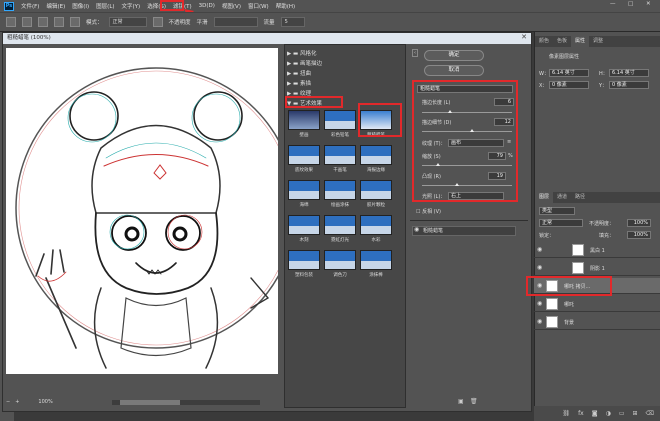 This screenshot has height=421, width=660. I want to click on close-window-button: ✕, so click(648, 4).